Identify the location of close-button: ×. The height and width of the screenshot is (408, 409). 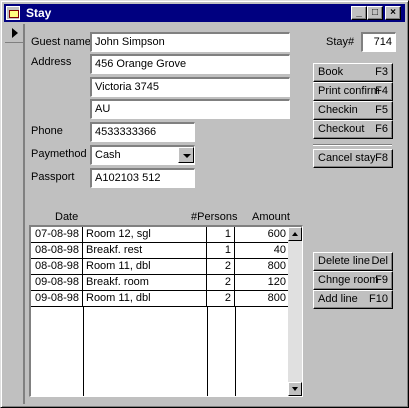
(393, 13).